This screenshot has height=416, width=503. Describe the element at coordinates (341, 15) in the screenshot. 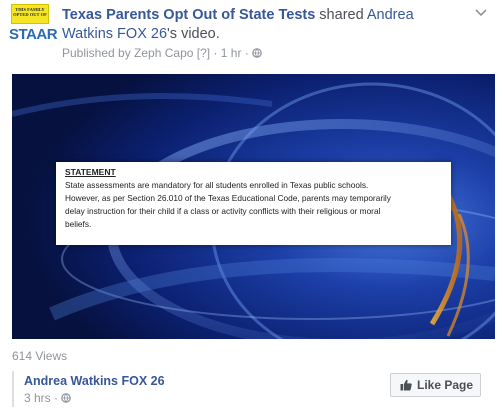

I see `shared-action-text: shared` at that location.